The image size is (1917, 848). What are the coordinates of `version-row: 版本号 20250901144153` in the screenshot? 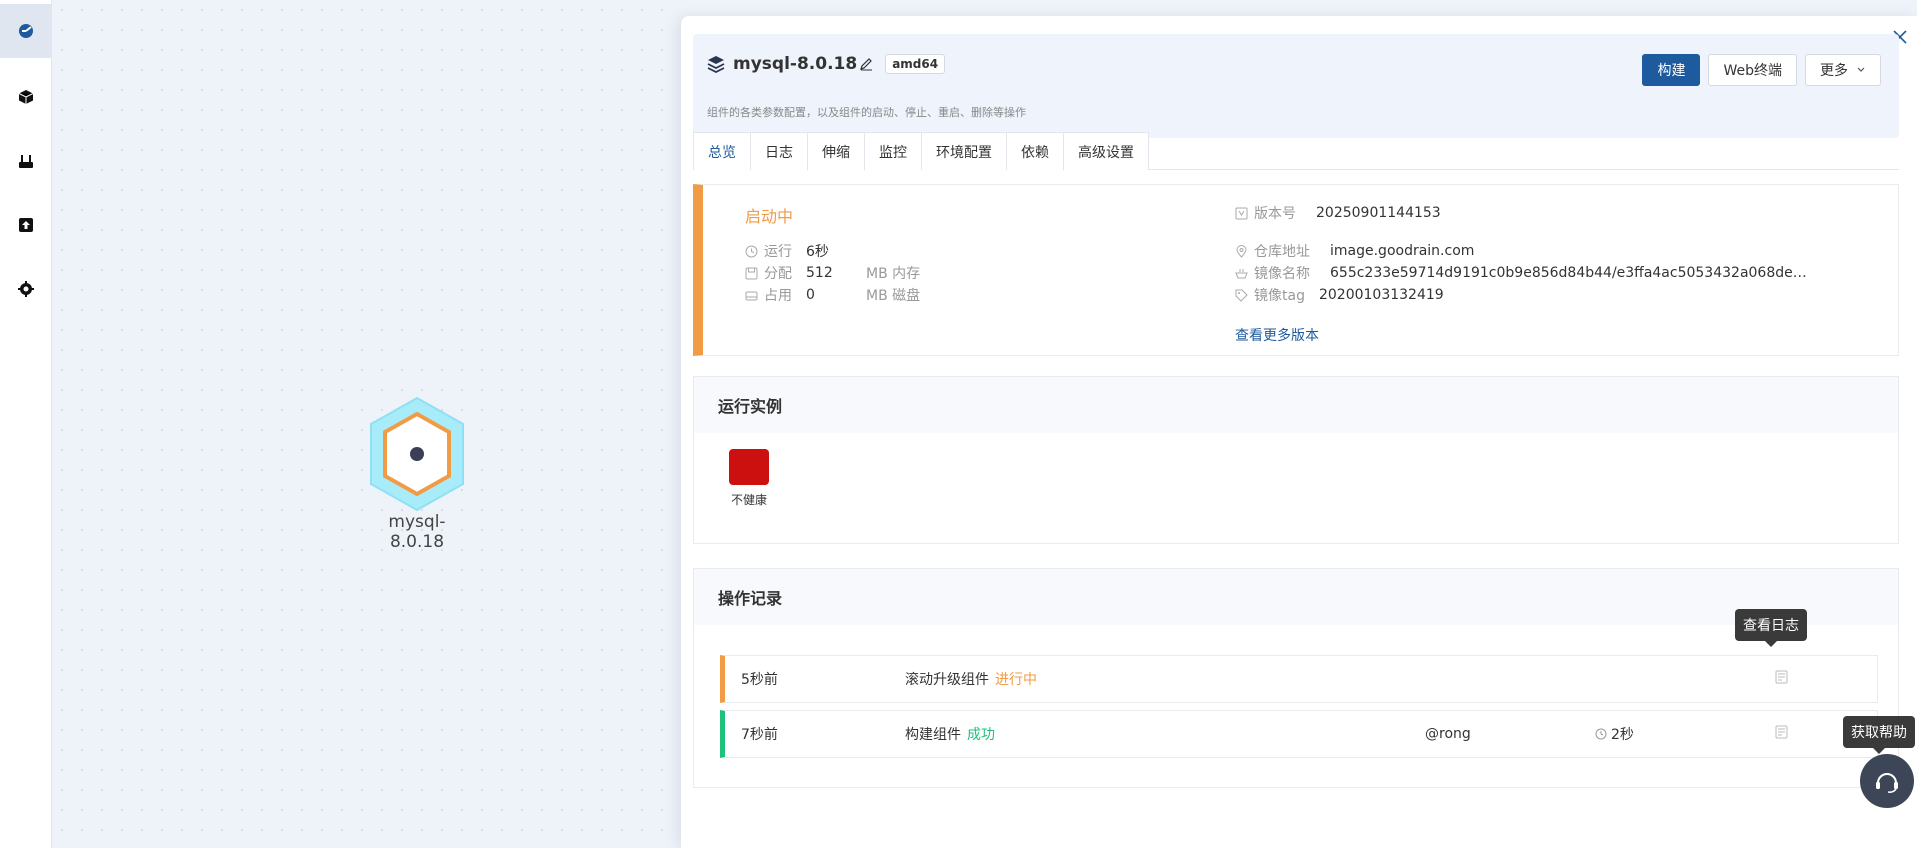 It's located at (1338, 213).